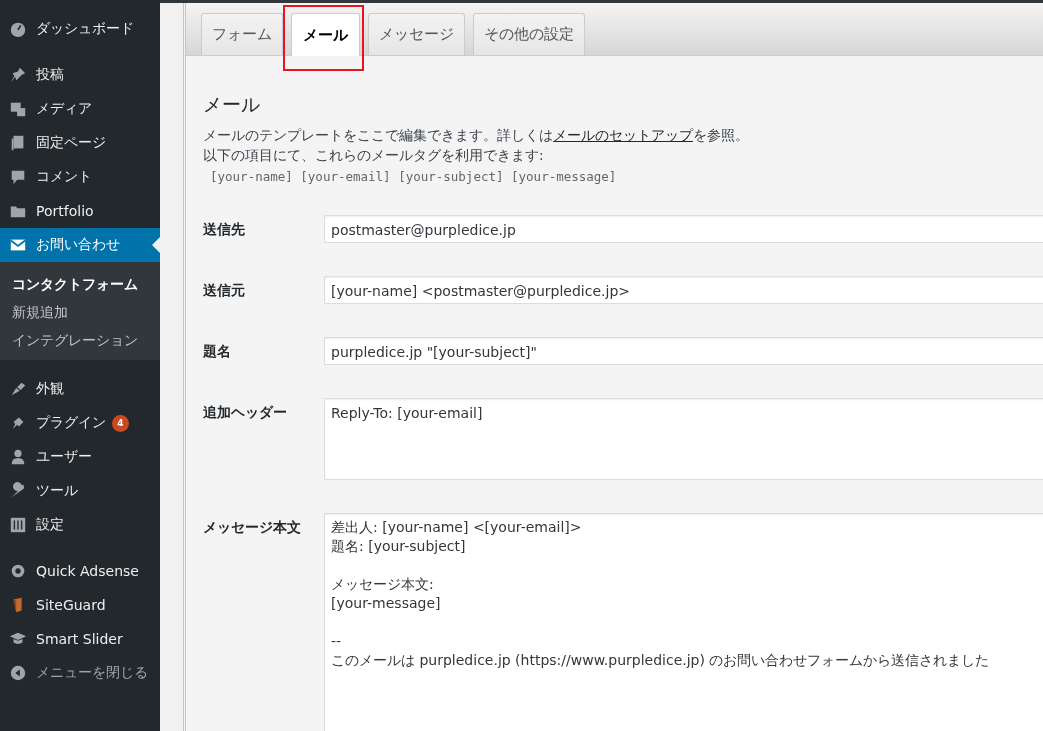 The width and height of the screenshot is (1043, 731). Describe the element at coordinates (476, 135) in the screenshot. I see `description-text: メールのテンプレートをここで編集できます。詳しくはメールのセットアップを参照。` at that location.